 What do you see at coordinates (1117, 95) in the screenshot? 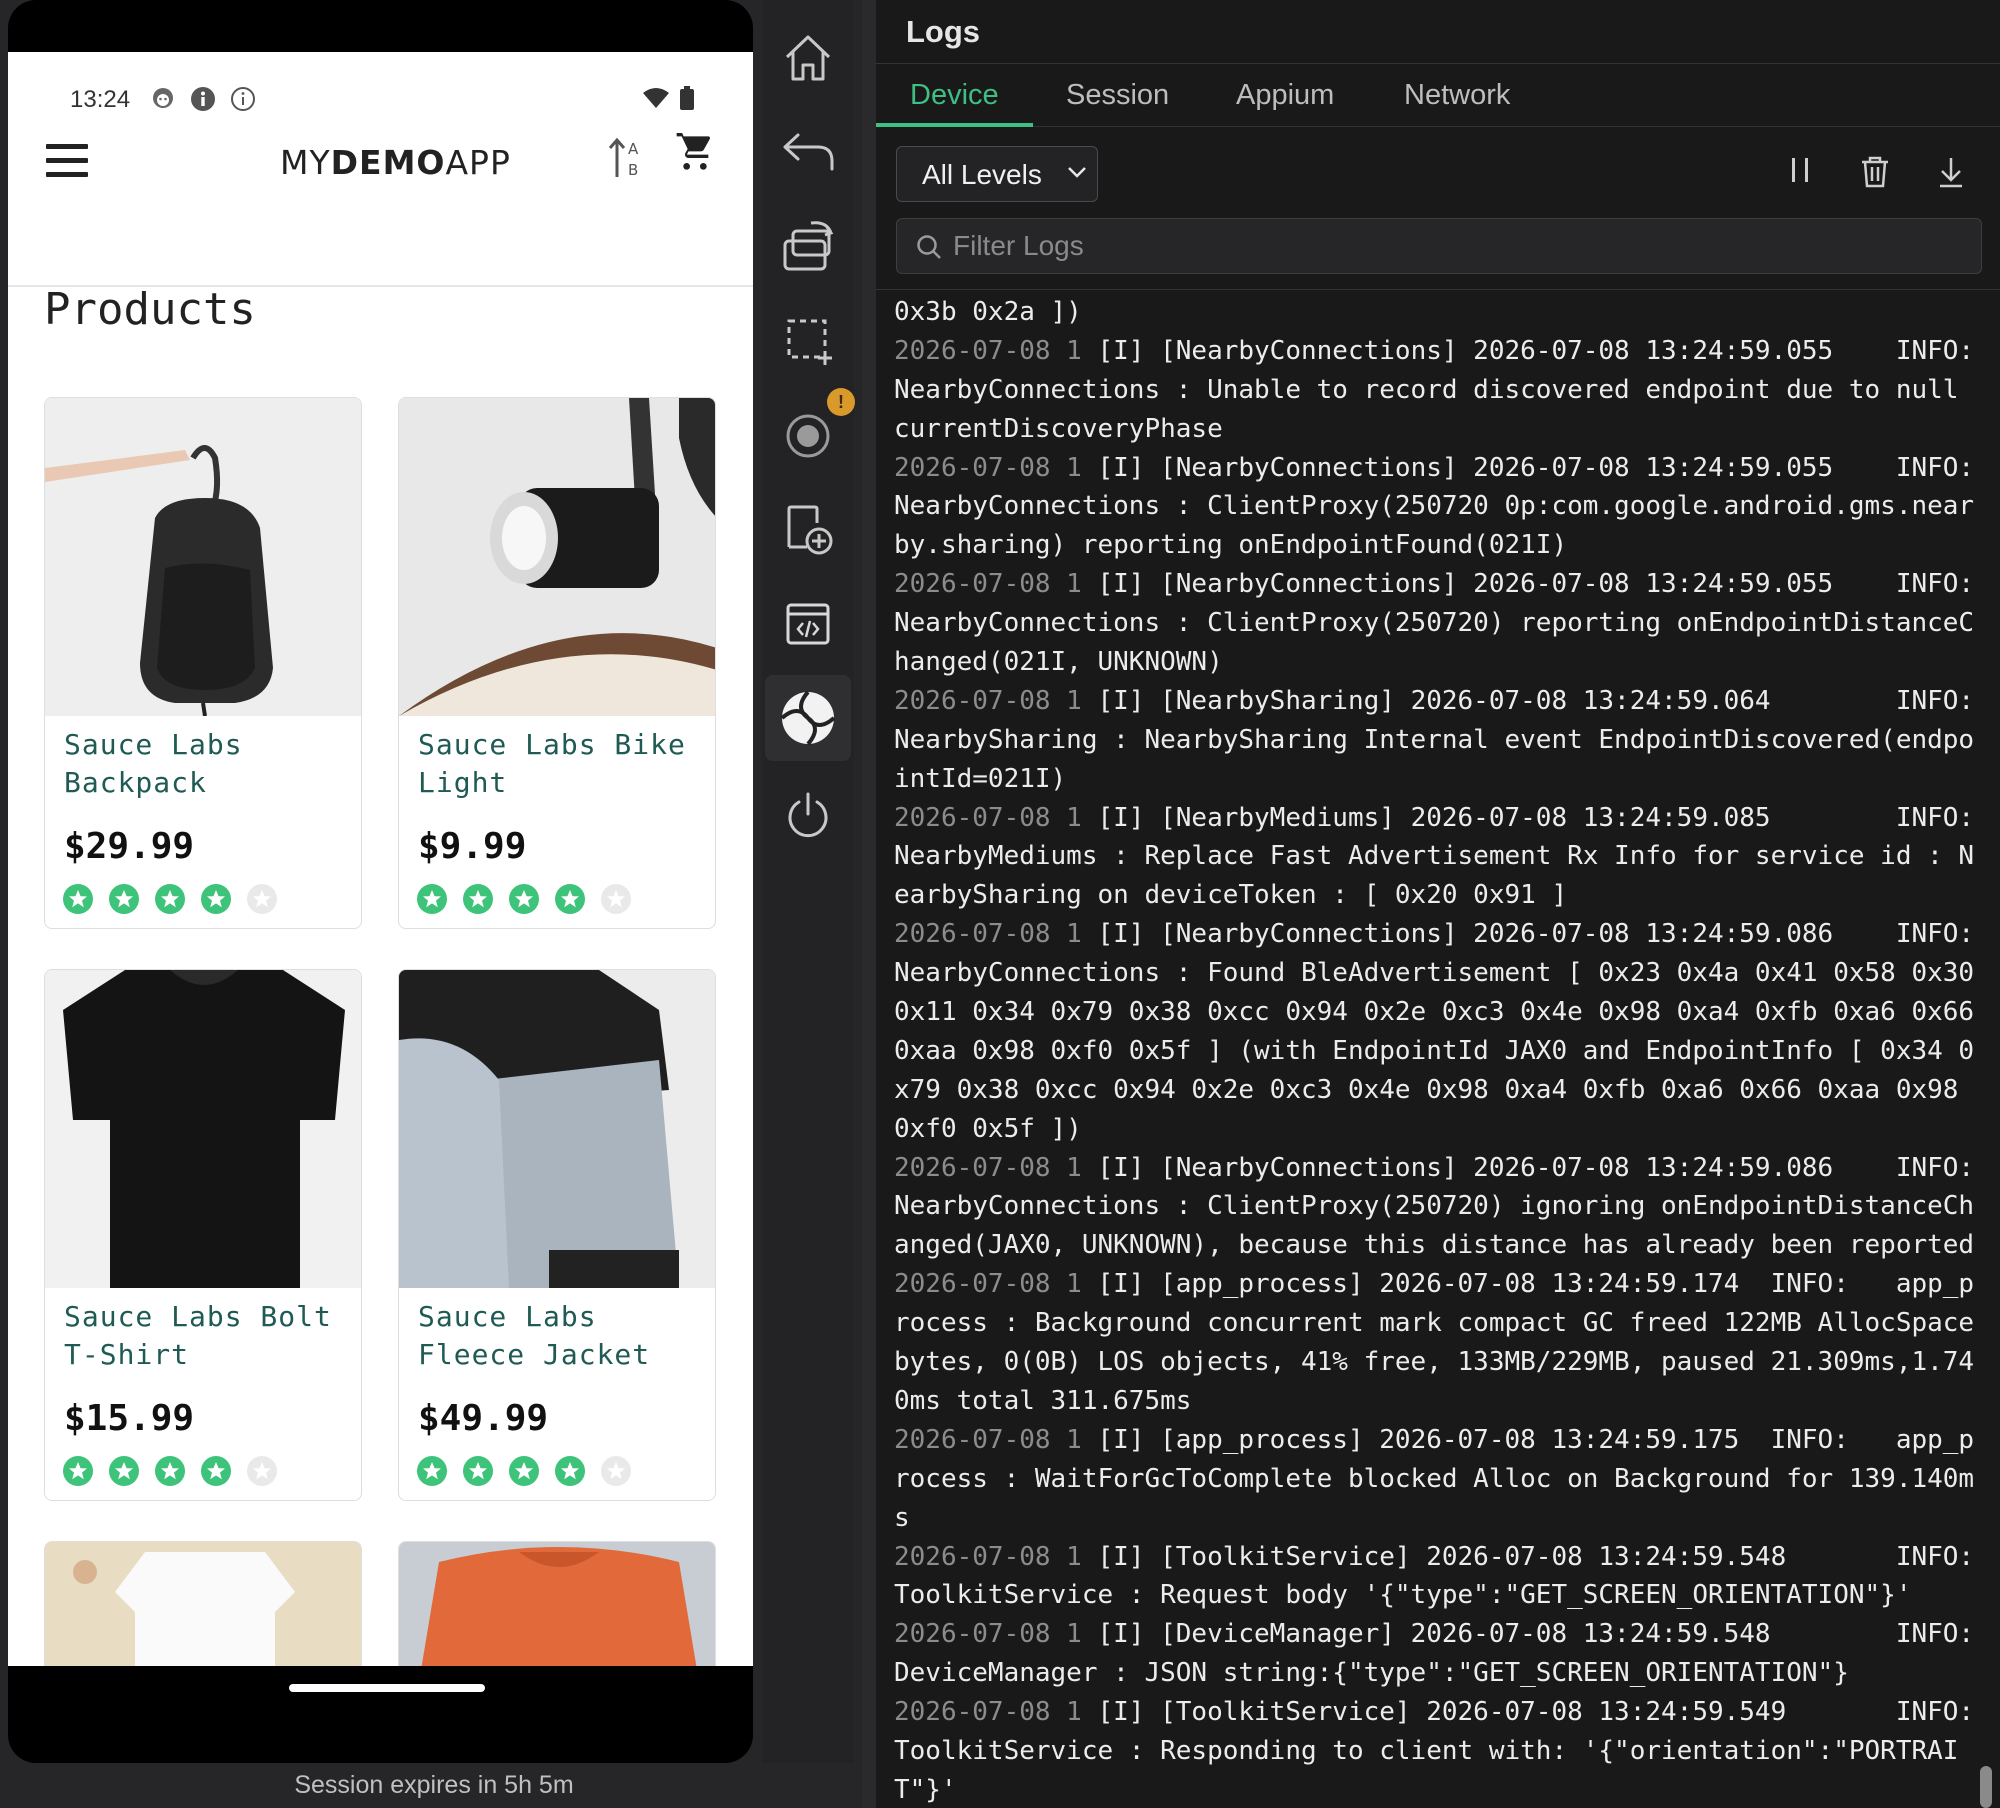
I see `tab-session: Session` at bounding box center [1117, 95].